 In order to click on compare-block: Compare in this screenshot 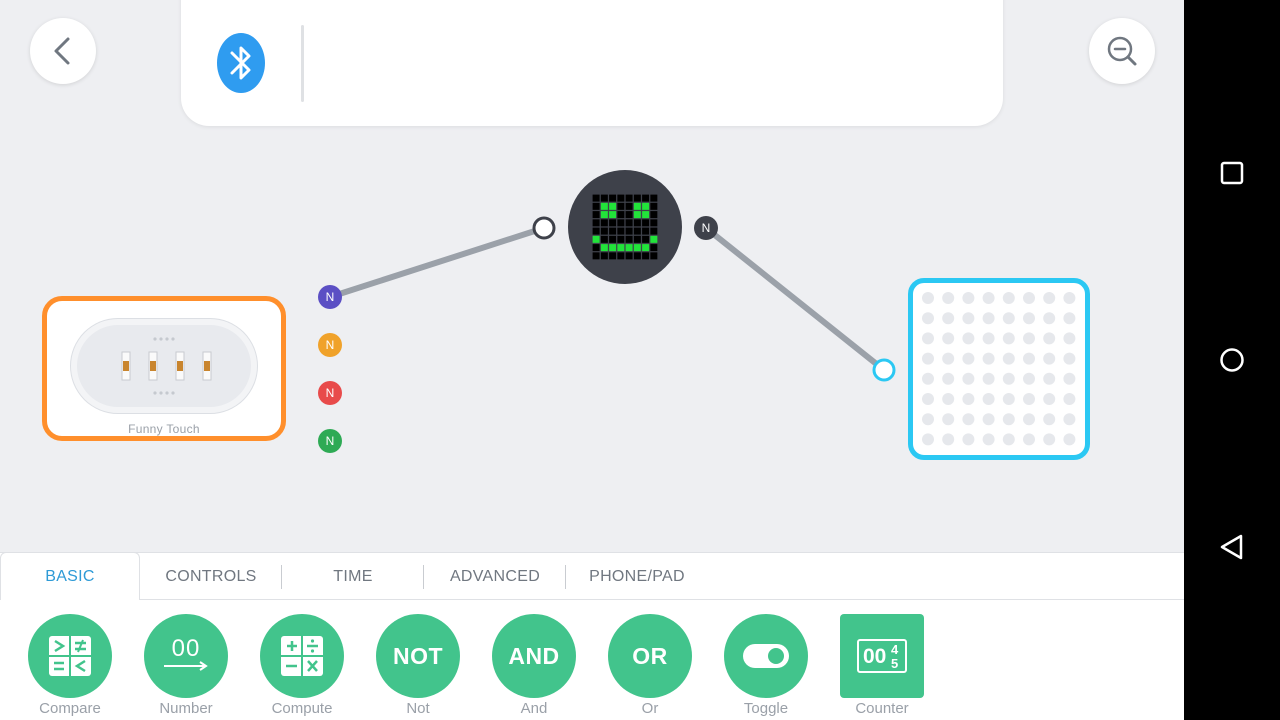, I will do `click(70, 667)`.